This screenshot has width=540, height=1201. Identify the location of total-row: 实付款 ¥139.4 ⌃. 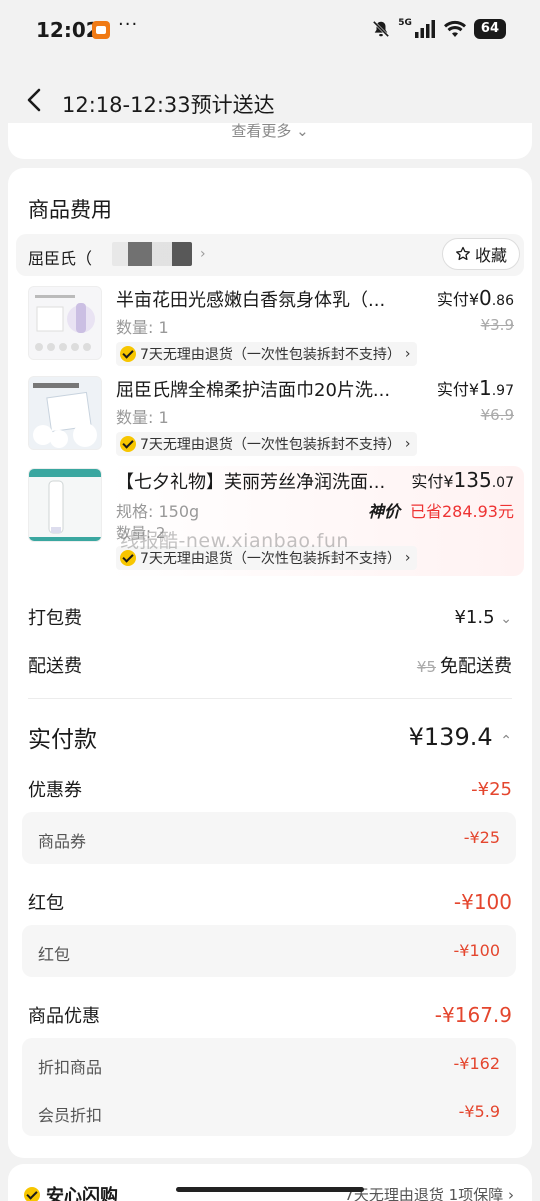
(270, 737).